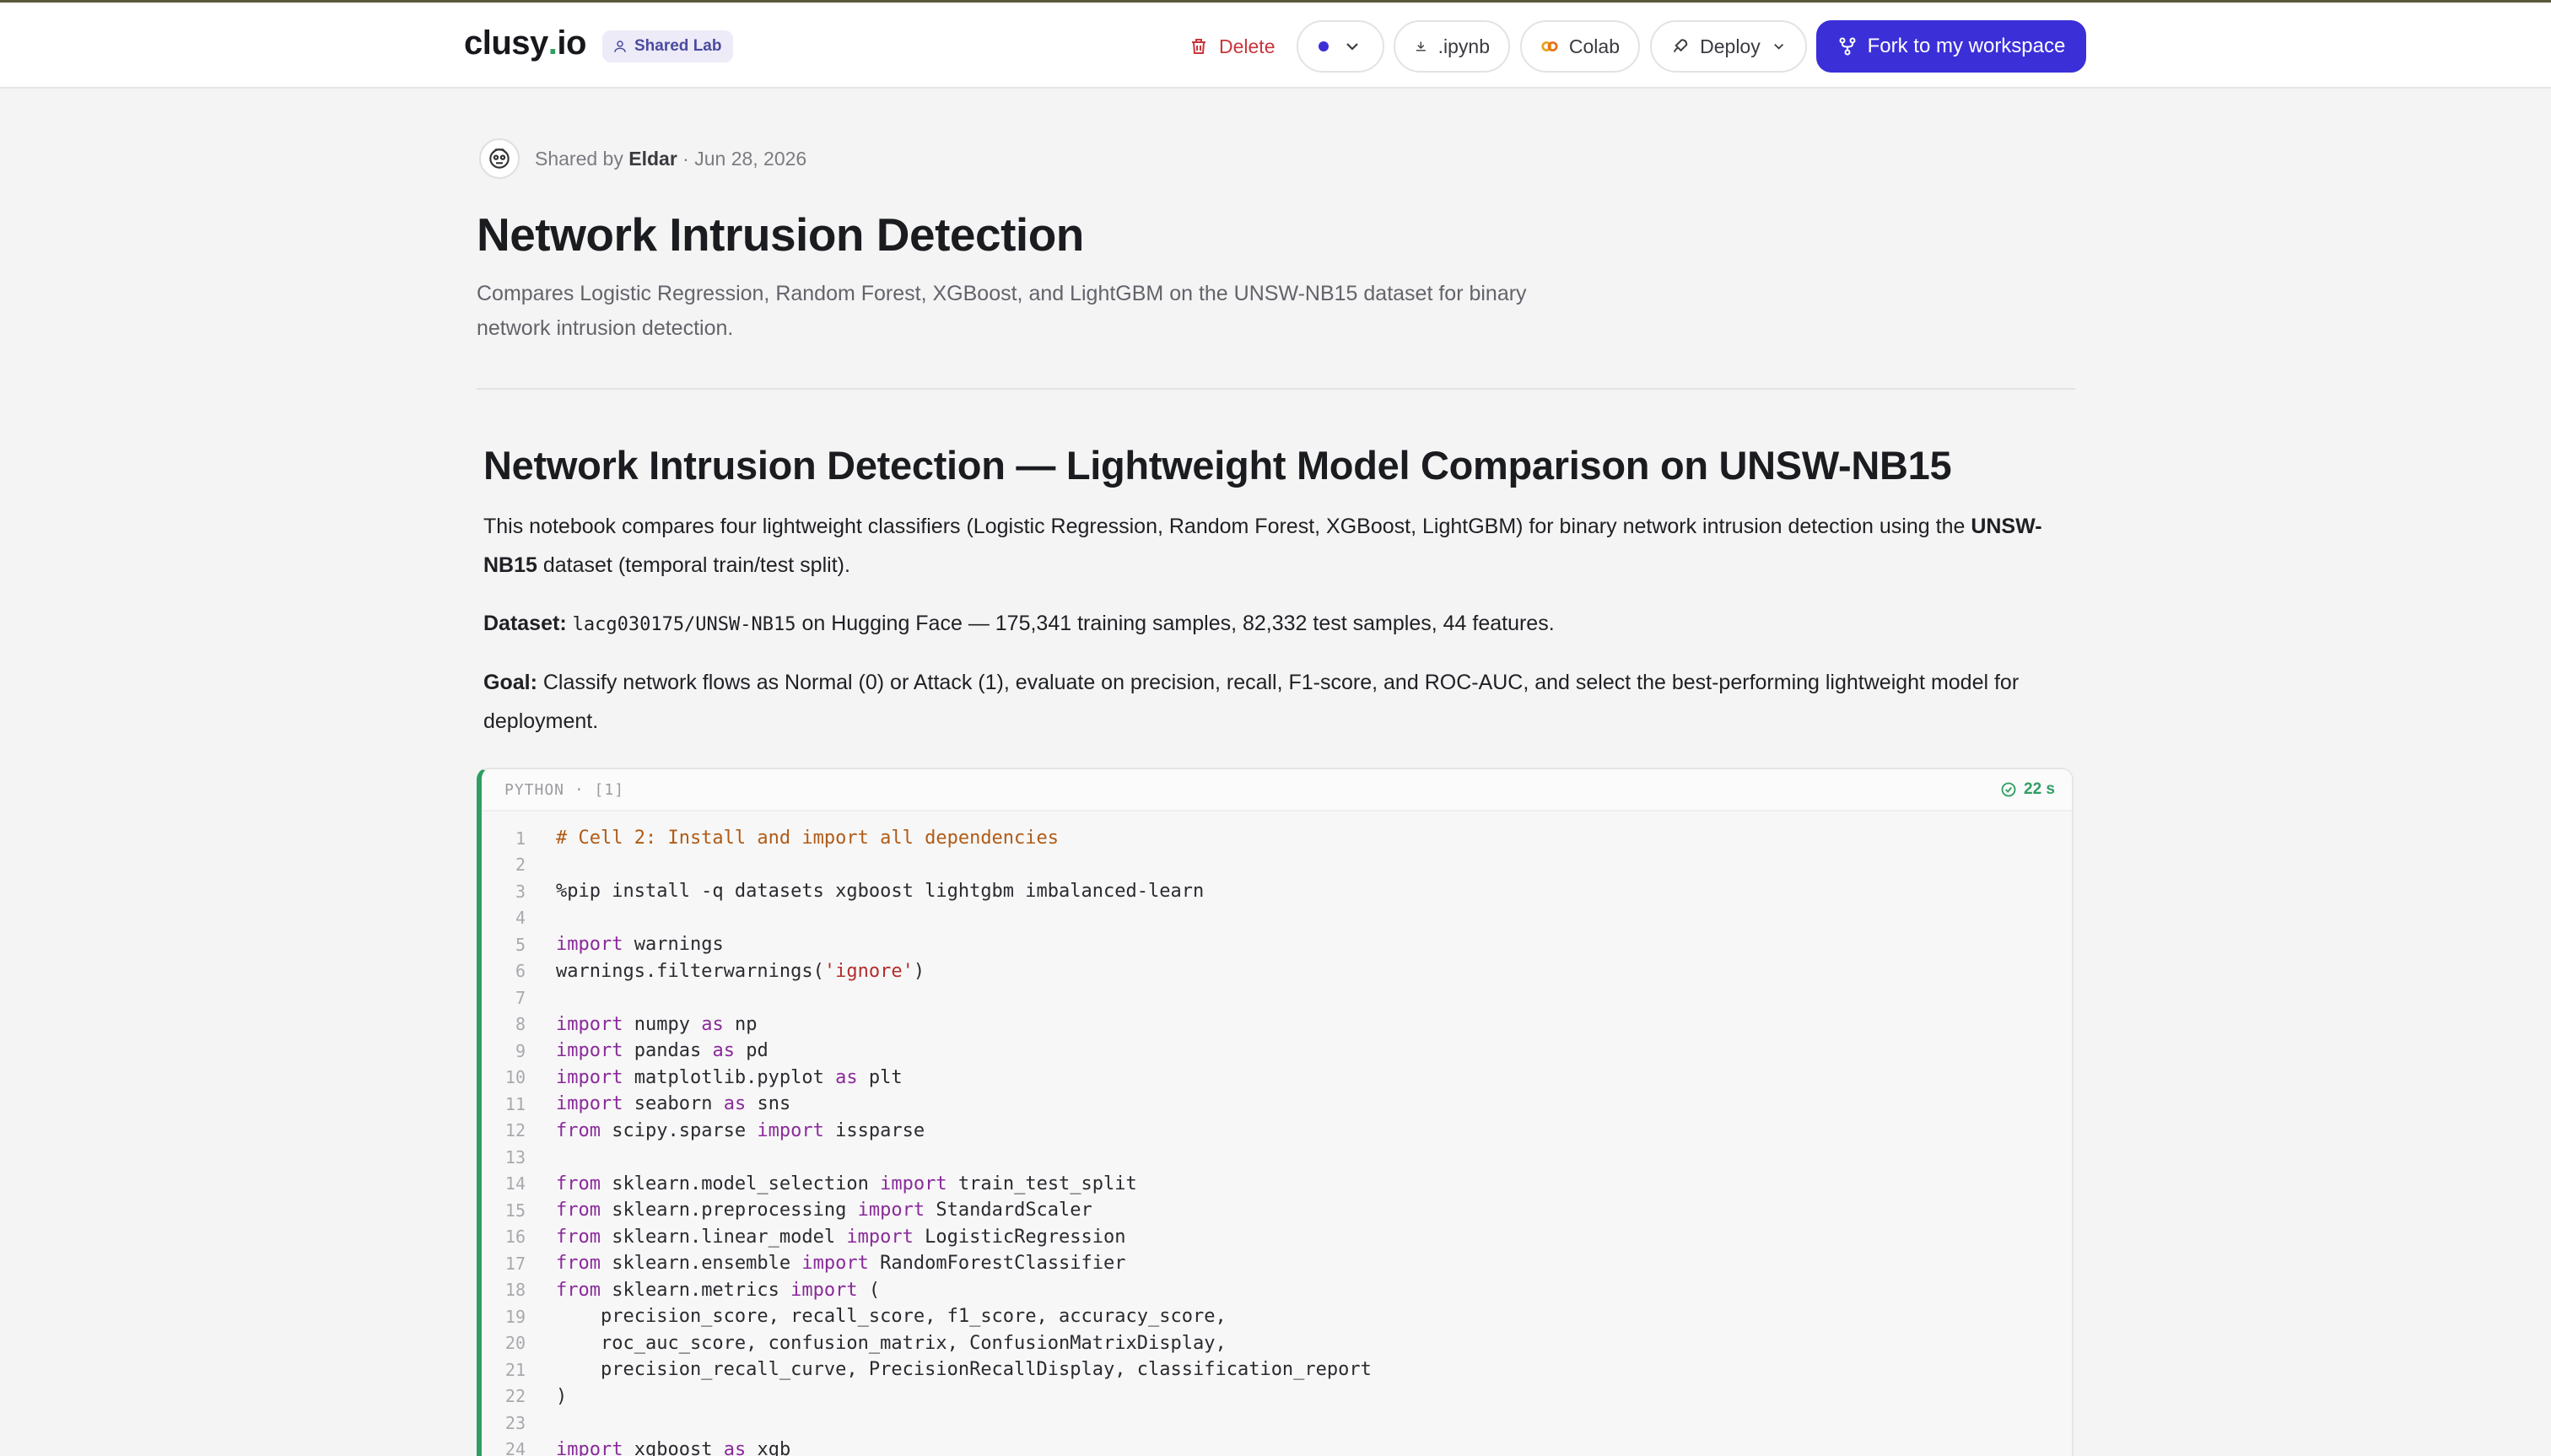 This screenshot has height=1456, width=2551. Describe the element at coordinates (520, 919) in the screenshot. I see `line-number: 4` at that location.